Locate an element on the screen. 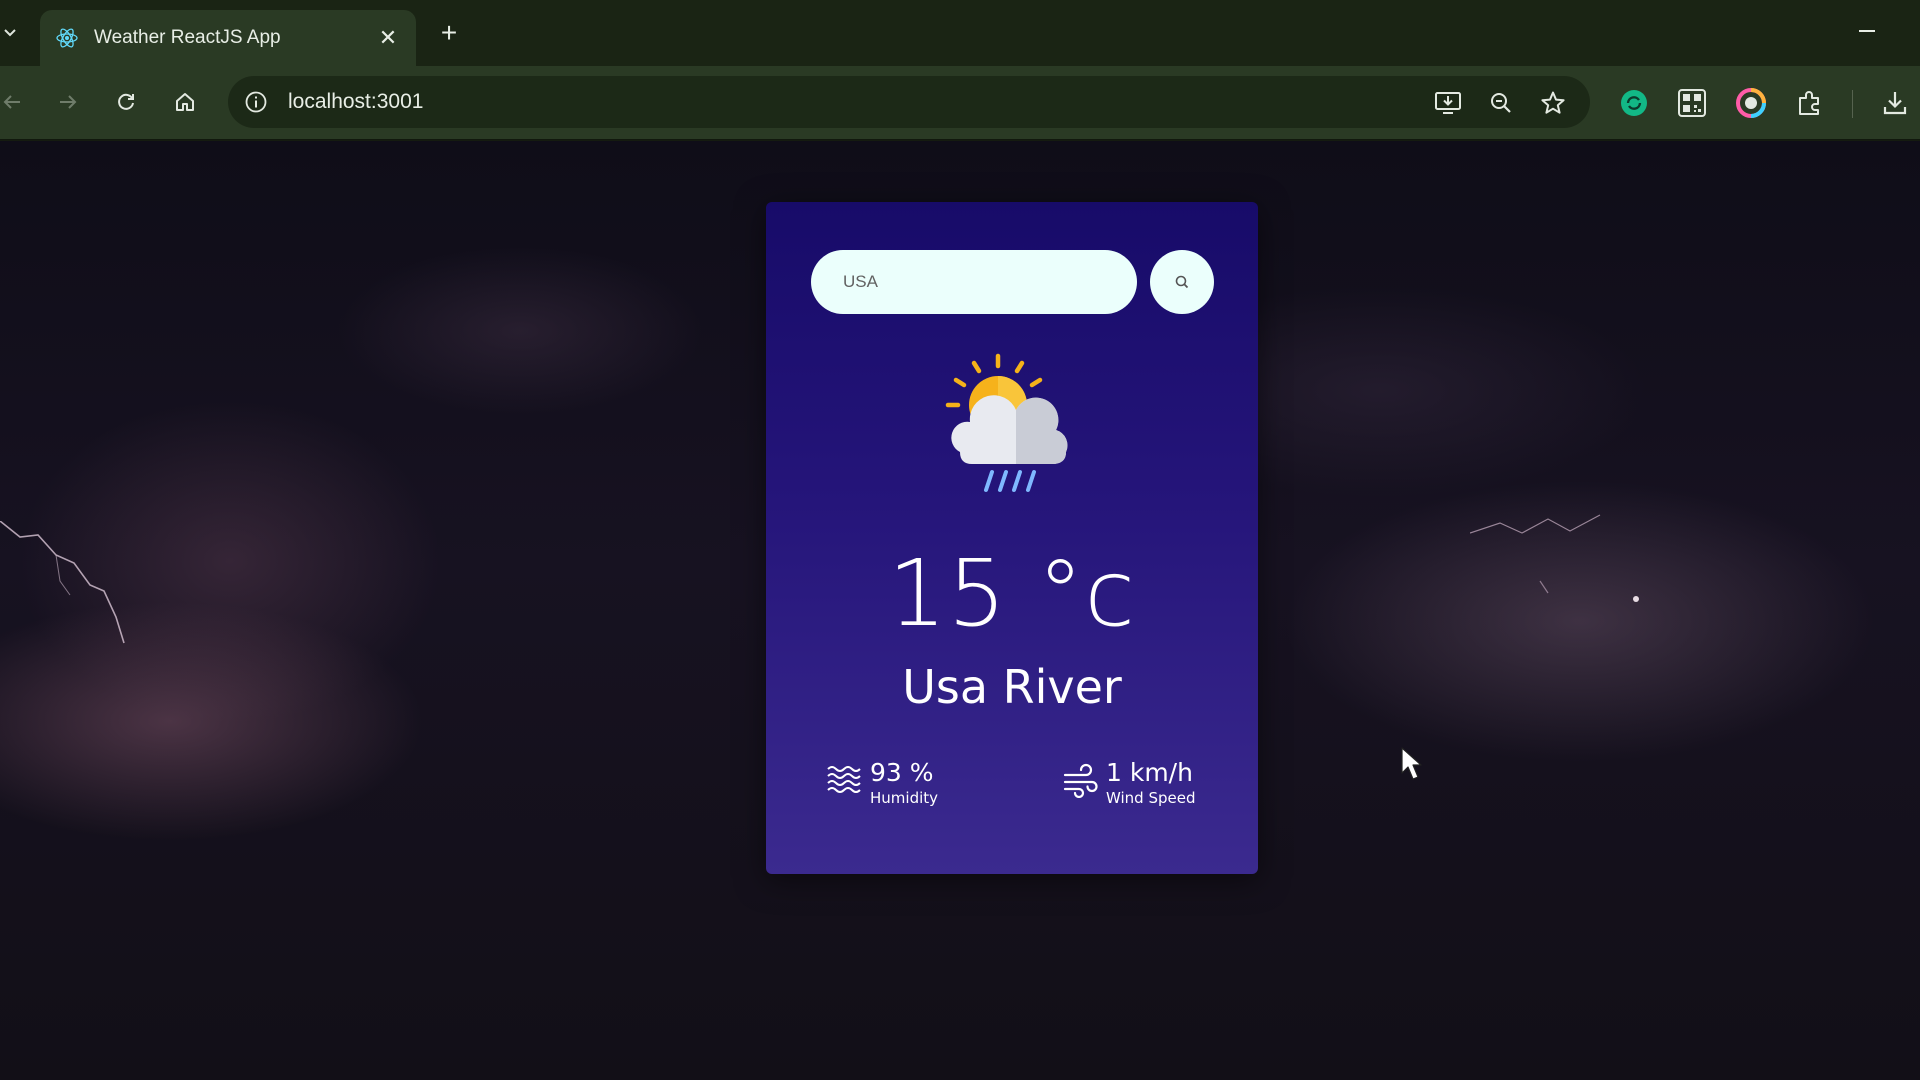 Image resolution: width=1920 pixels, height=1080 pixels. tab-title: Weather ReactJS App is located at coordinates (187, 37).